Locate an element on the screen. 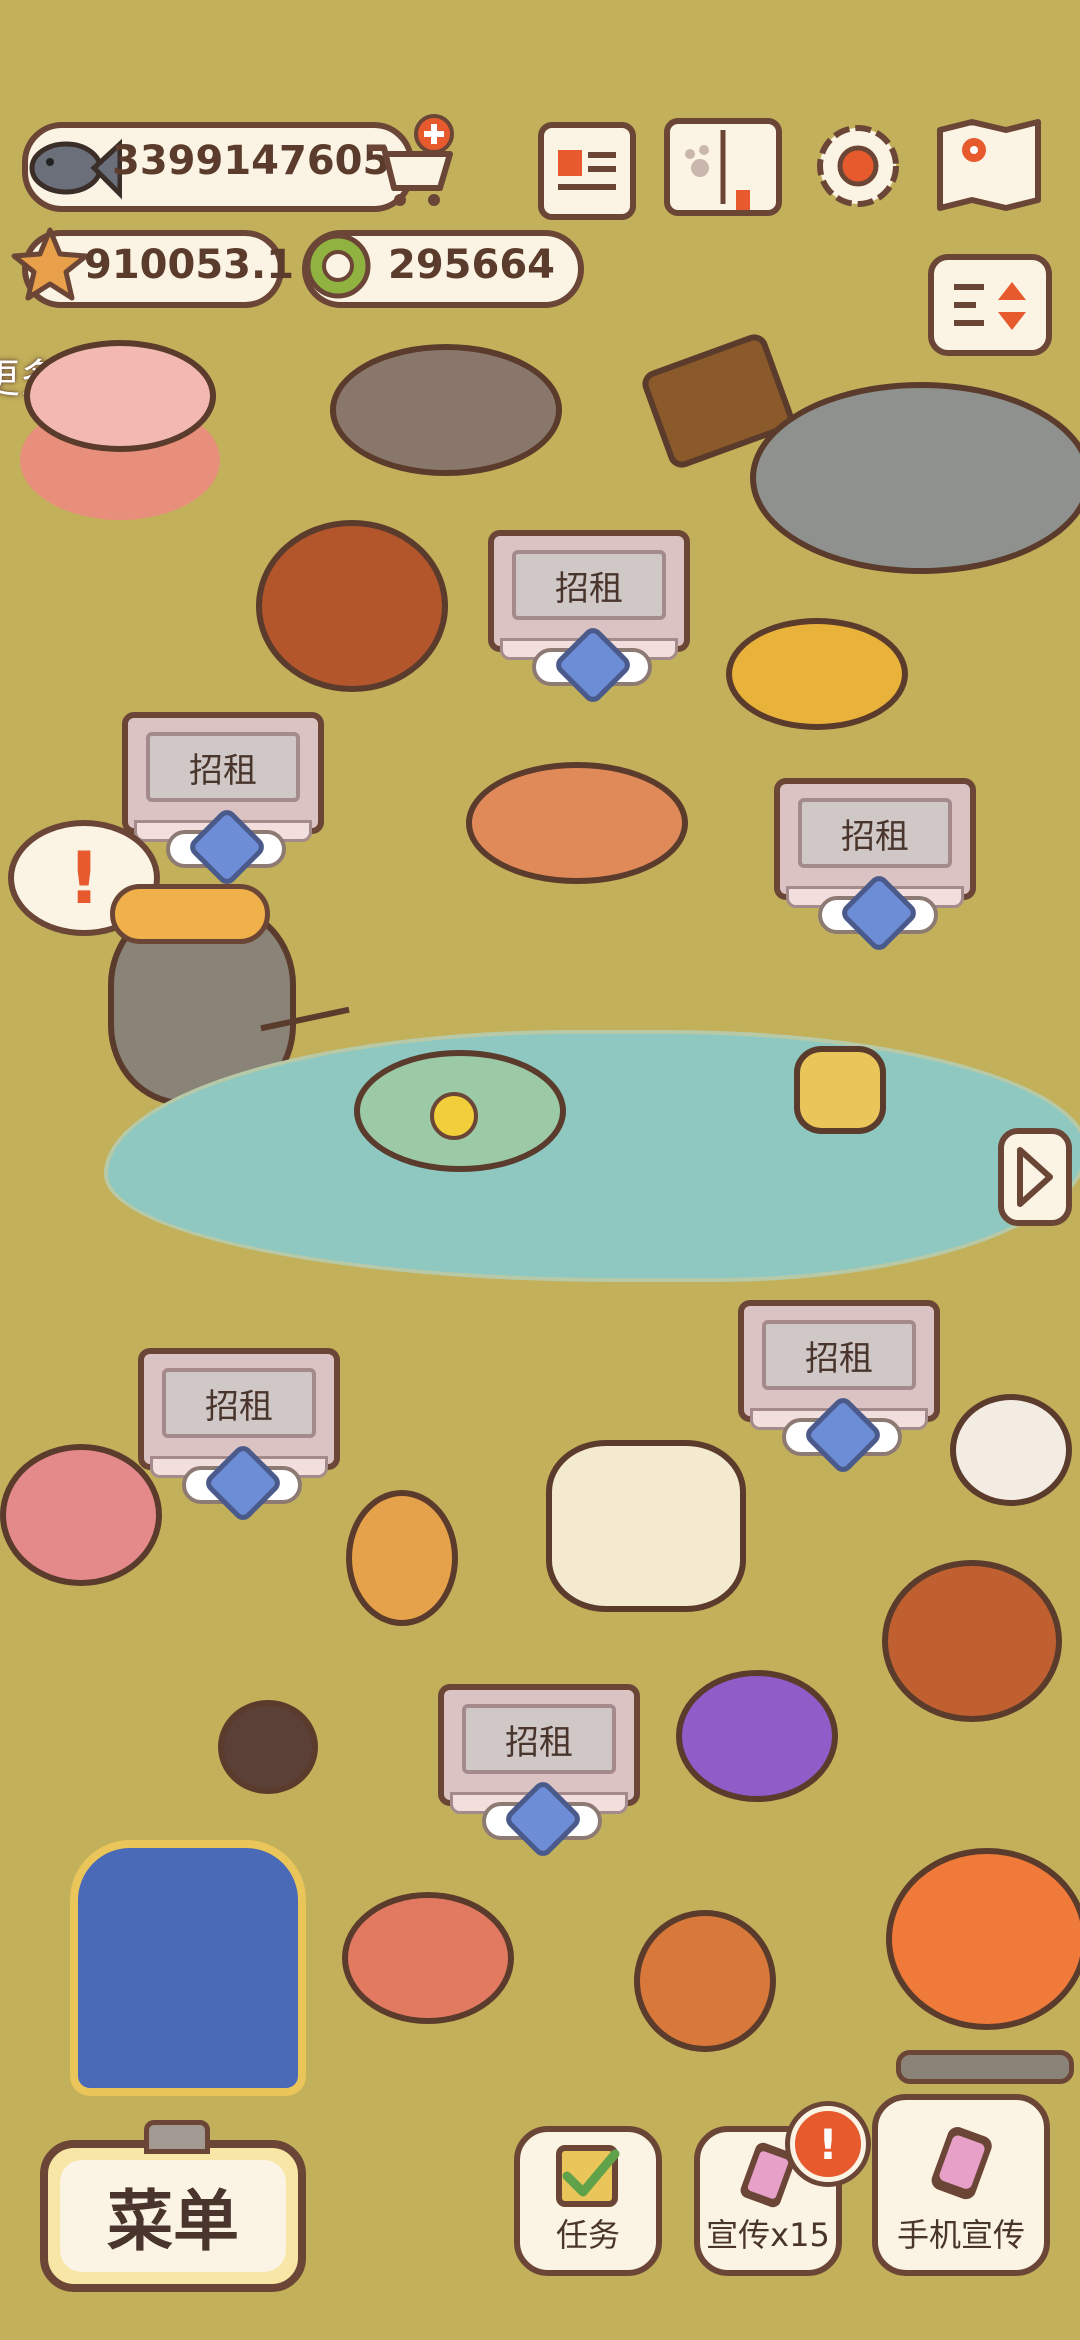 The image size is (1080, 2340). phone-ad-icon is located at coordinates (961, 2163).